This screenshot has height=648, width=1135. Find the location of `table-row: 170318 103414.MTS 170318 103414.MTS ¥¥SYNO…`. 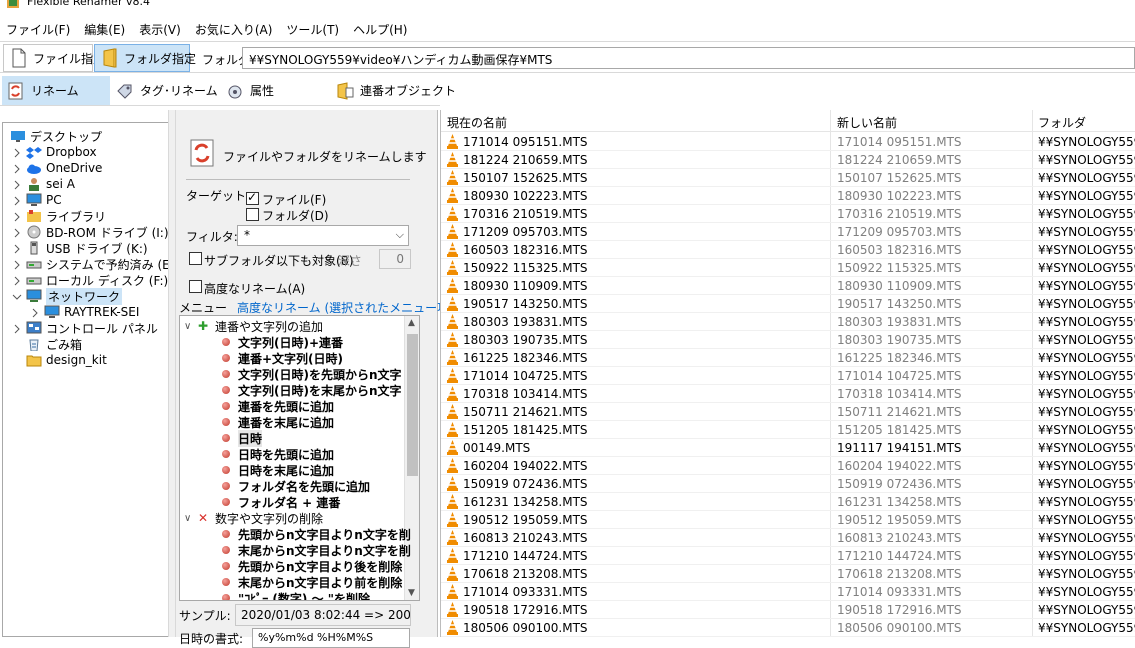

table-row: 170318 103414.MTS 170318 103414.MTS ¥¥SYNO… is located at coordinates (788, 394).